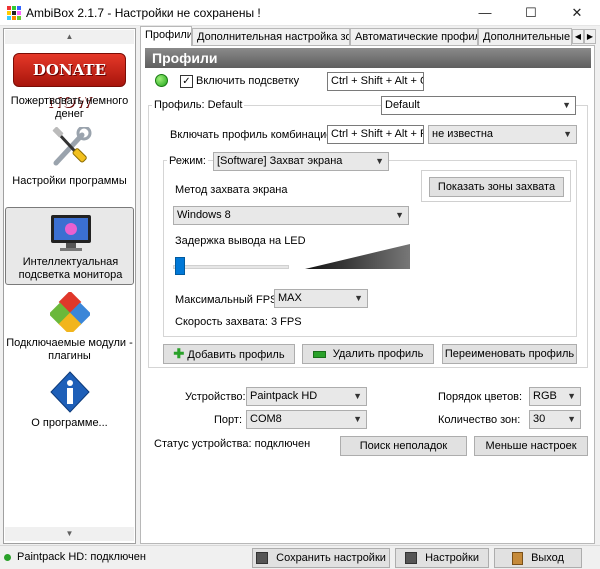 The image size is (600, 569). What do you see at coordinates (256, 135) in the screenshot?
I see `enable-profile-label: Включать профиль комбинацией:` at bounding box center [256, 135].